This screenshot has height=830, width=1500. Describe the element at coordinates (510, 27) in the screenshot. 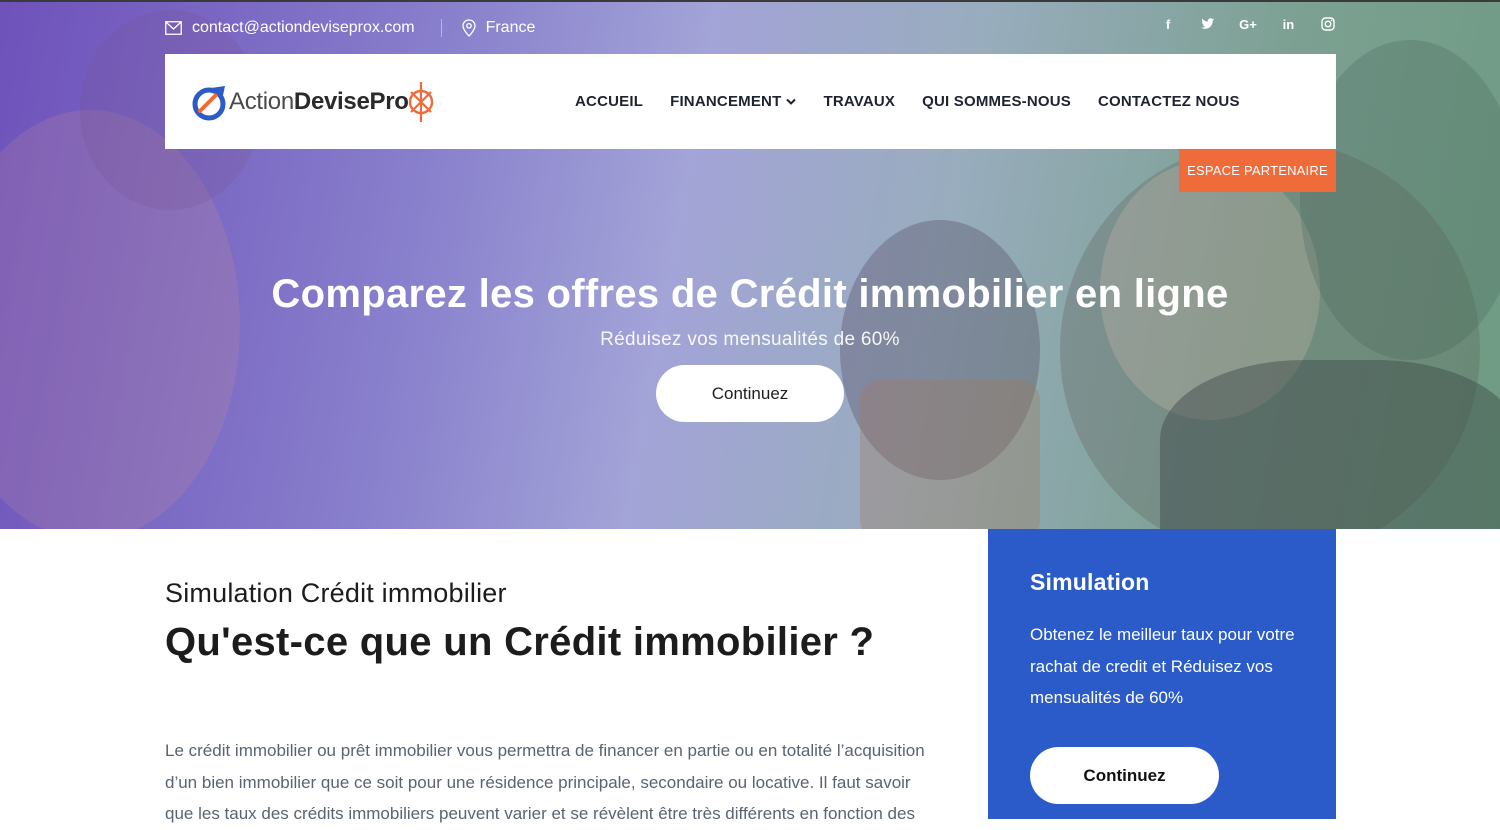

I see `contact-location-text: France` at that location.